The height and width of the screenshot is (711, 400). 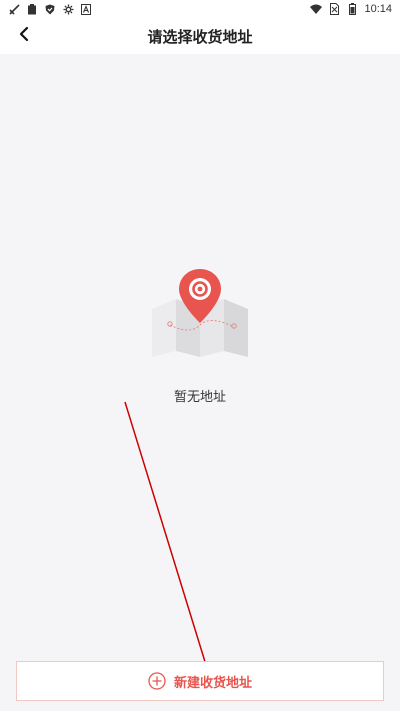 I want to click on status-right: 10:14, so click(x=351, y=9).